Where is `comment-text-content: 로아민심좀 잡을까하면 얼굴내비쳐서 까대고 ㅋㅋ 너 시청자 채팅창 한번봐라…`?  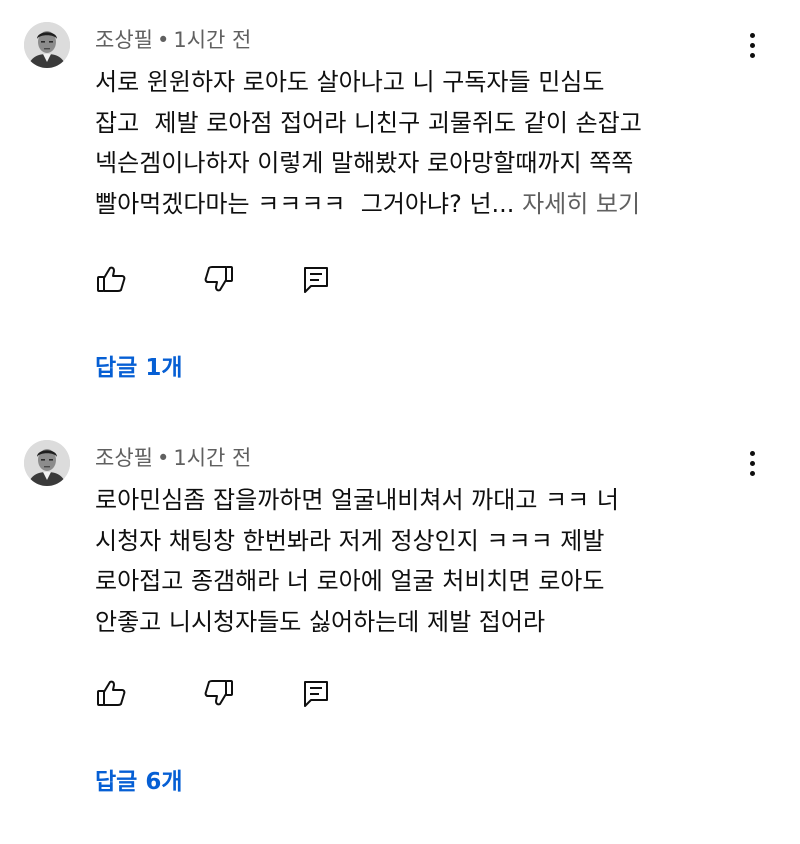
comment-text-content: 로아민심좀 잡을까하면 얼굴내비쳐서 까대고 ㅋㅋ 너 시청자 채팅창 한번봐라… is located at coordinates (357, 561).